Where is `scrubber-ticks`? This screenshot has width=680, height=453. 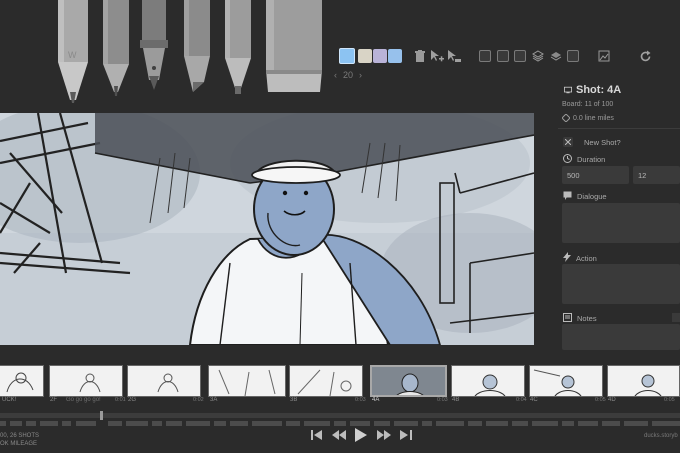 scrubber-ticks is located at coordinates (340, 423).